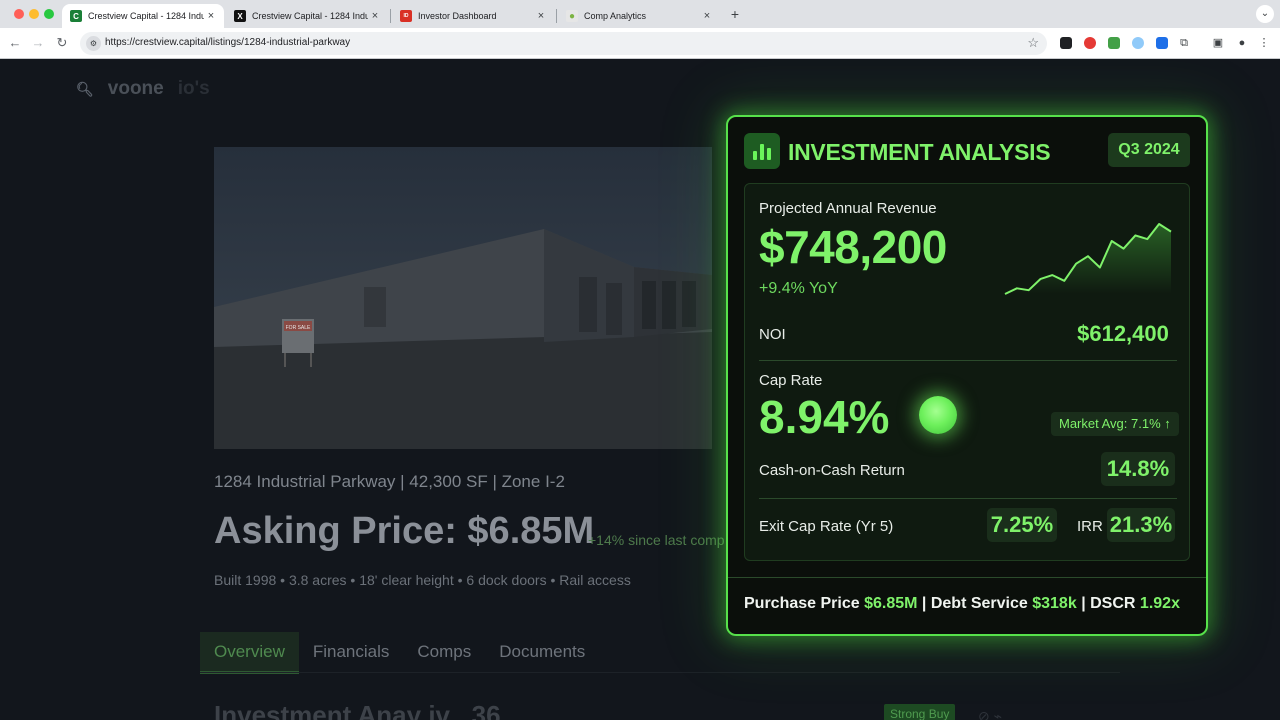 This screenshot has width=1280, height=720. I want to click on comp-favicon-icon: ●, so click(572, 16).